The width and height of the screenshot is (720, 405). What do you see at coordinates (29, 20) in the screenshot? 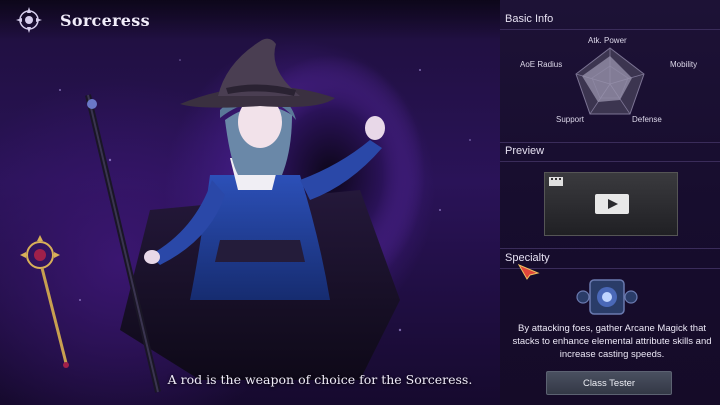
I see `sorceress-class-emblem-icon` at bounding box center [29, 20].